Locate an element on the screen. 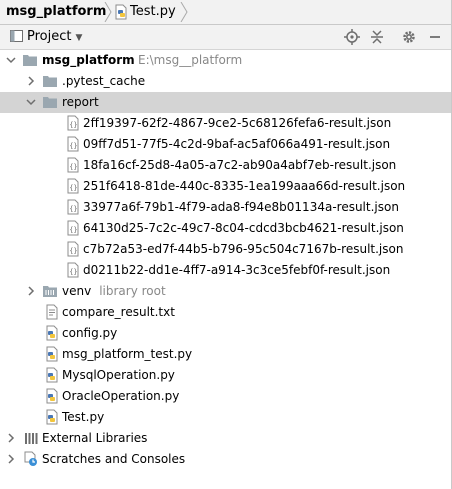  tree-node-label: msg_platform_test.py is located at coordinates (127, 354).